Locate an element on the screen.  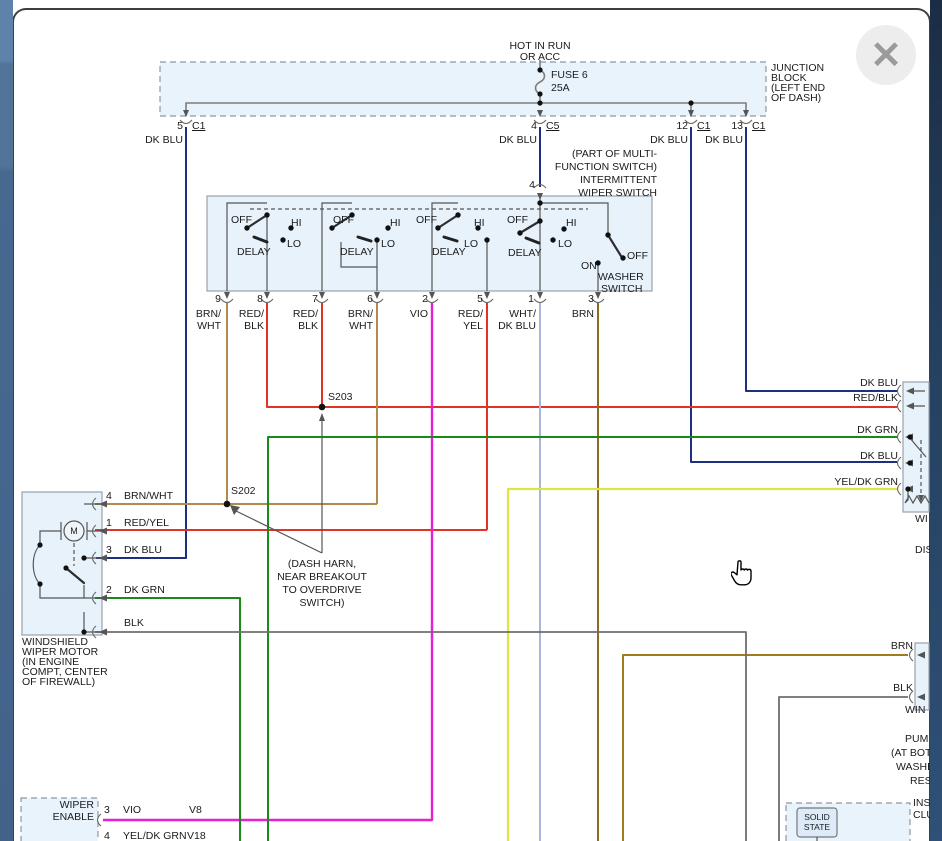
wire-color-label: RED/YEL is located at coordinates (146, 523).